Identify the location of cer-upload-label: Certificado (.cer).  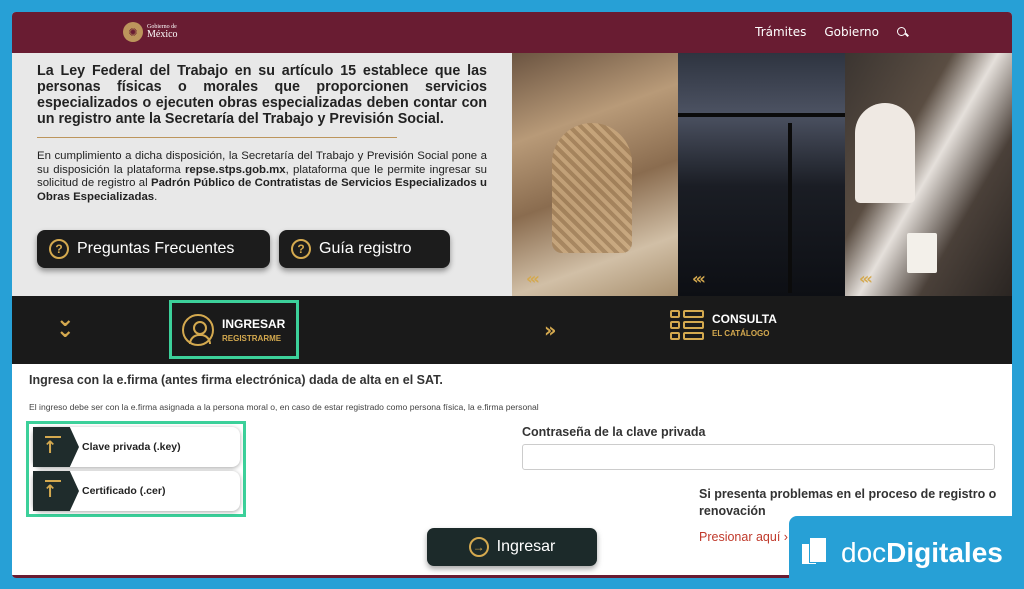
(124, 491).